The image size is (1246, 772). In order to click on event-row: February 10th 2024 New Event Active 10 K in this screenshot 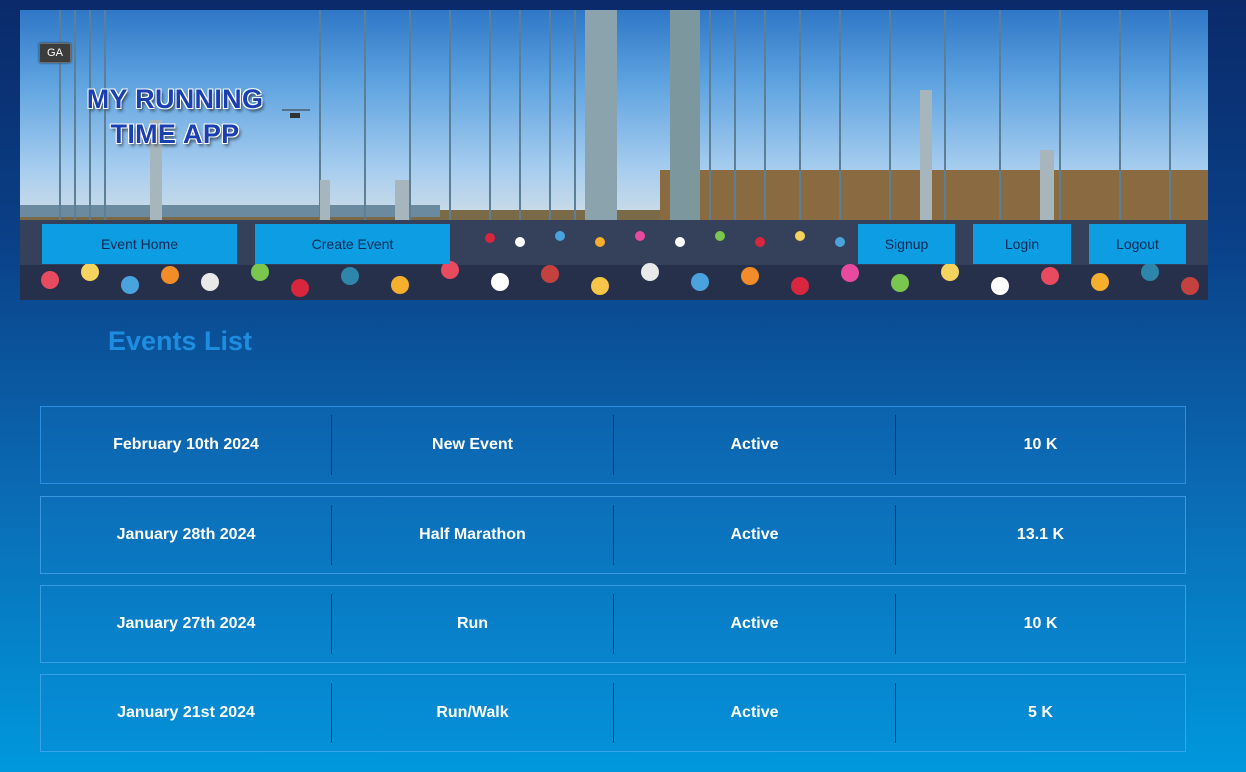, I will do `click(613, 445)`.